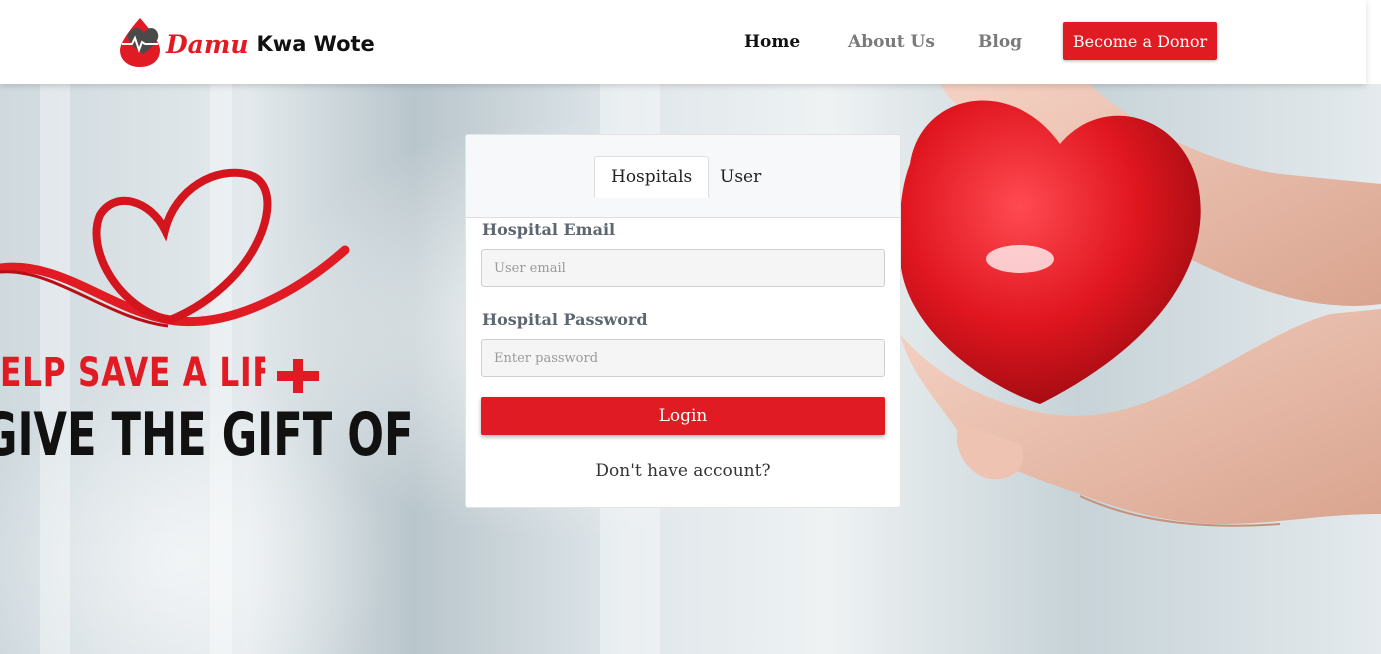 This screenshot has width=1381, height=654. I want to click on hospital-email-input, so click(683, 268).